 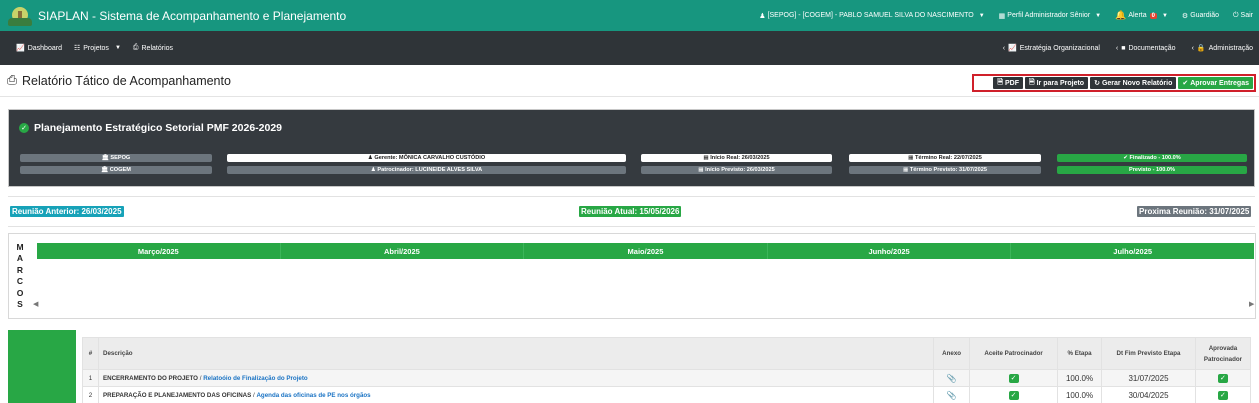 What do you see at coordinates (630, 211) in the screenshot?
I see `current-meeting-badge: Reunião Atual: 15/05/2026` at bounding box center [630, 211].